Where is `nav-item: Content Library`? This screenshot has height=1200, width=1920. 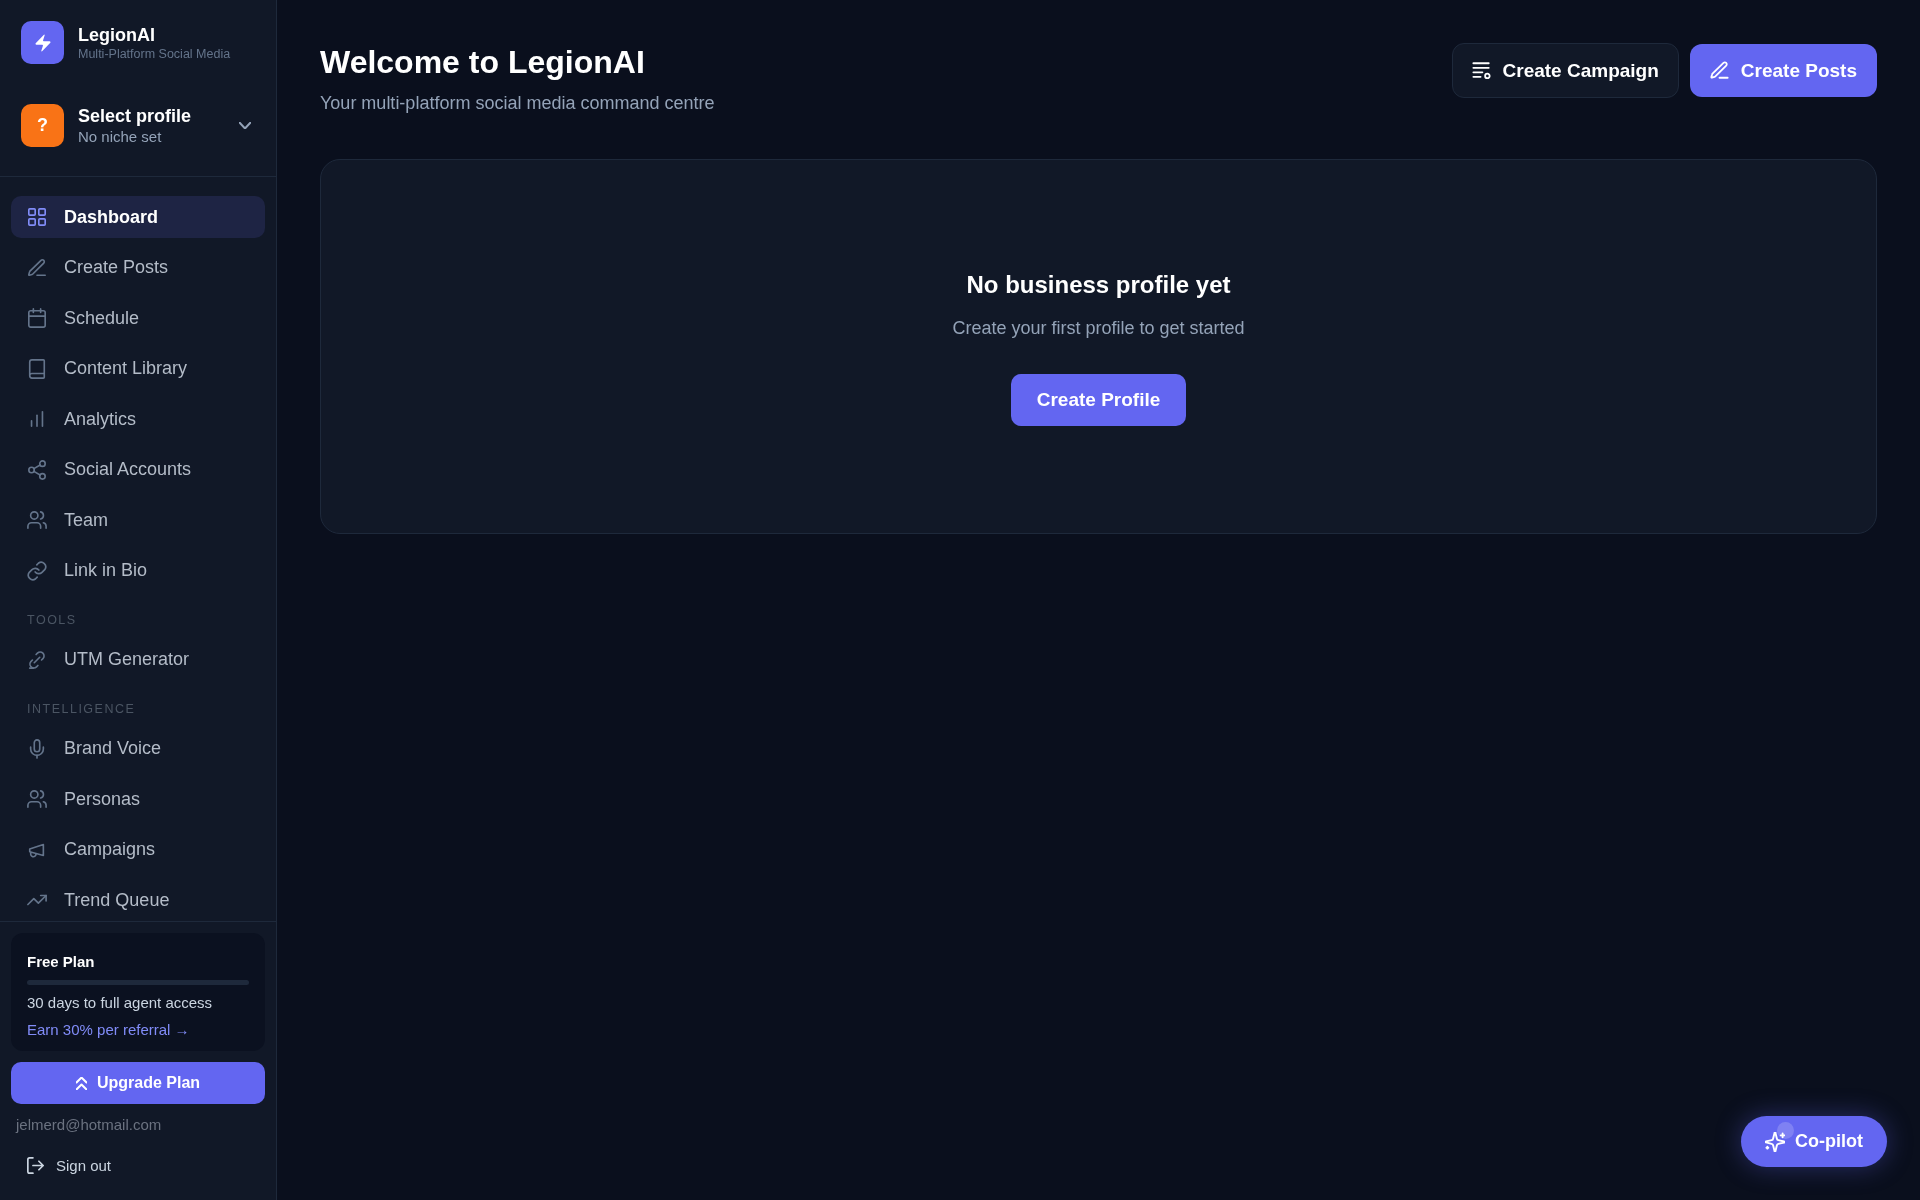
nav-item: Content Library is located at coordinates (138, 368).